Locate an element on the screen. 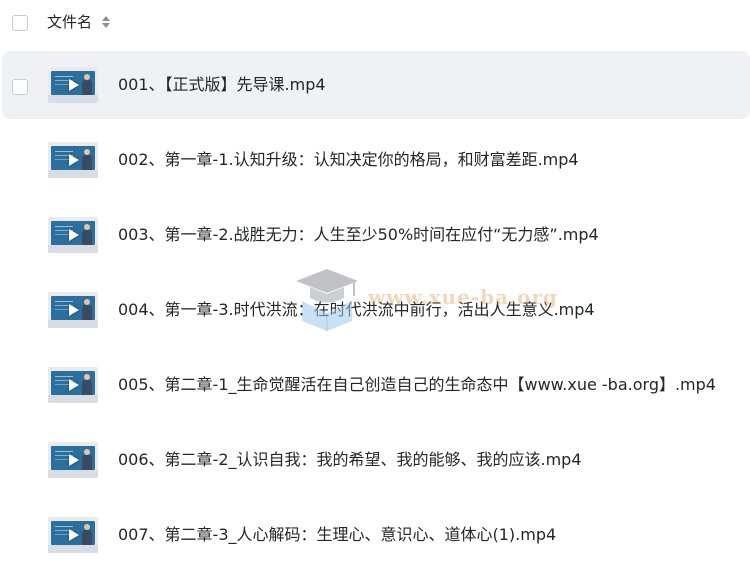 The image size is (750, 563). file-row: 003、第一章-2.战胜无力：人生至少50%时间在应付“无力感”.mp4 is located at coordinates (376, 235).